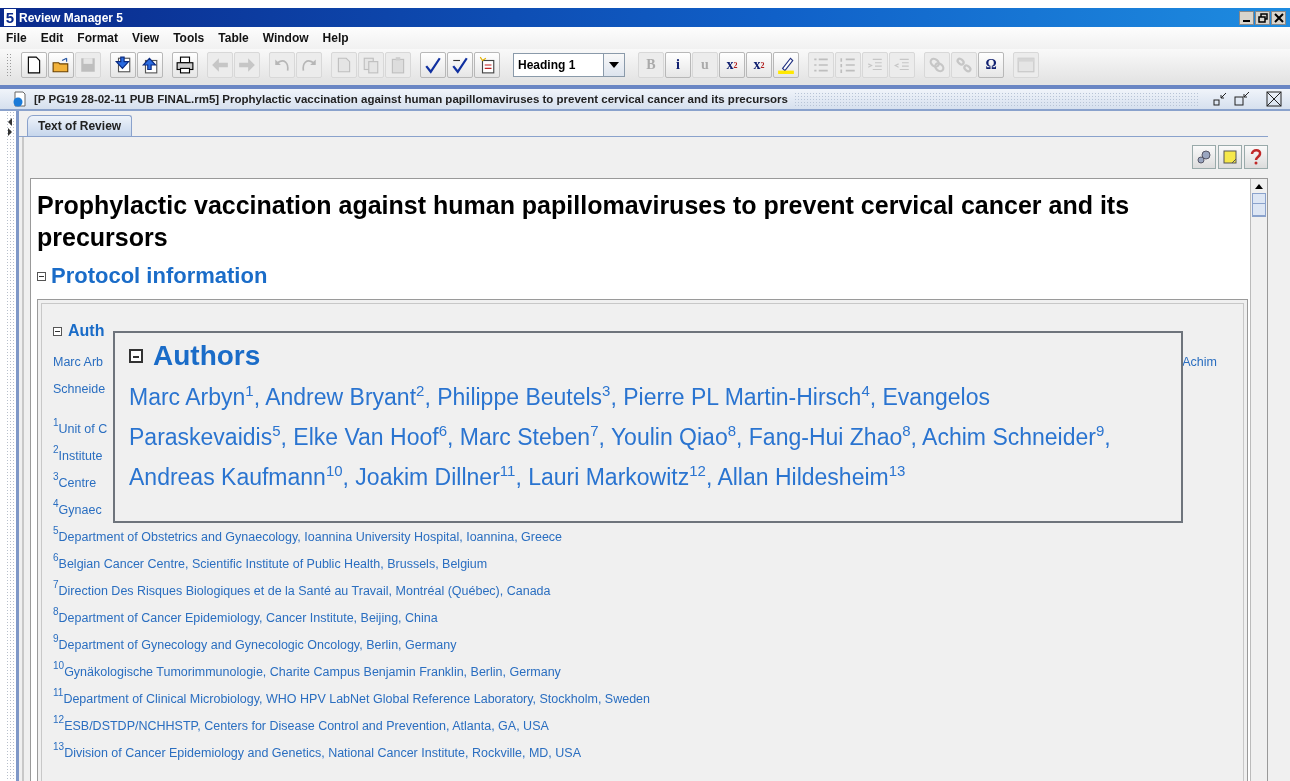  Describe the element at coordinates (220, 65) in the screenshot. I see `left-arrow-icon` at that location.